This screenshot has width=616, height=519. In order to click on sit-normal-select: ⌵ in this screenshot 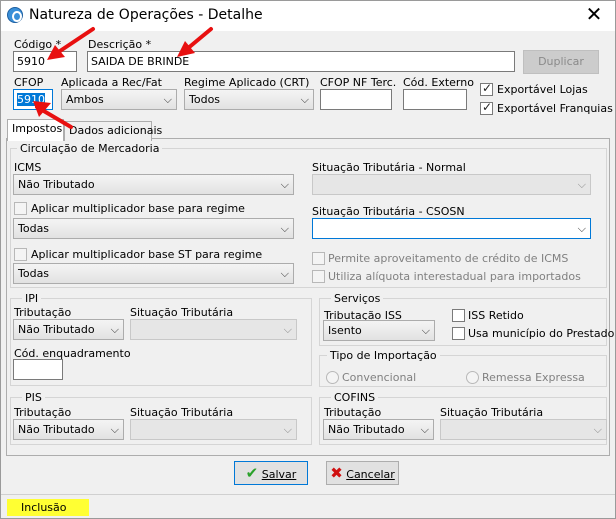, I will do `click(451, 184)`.